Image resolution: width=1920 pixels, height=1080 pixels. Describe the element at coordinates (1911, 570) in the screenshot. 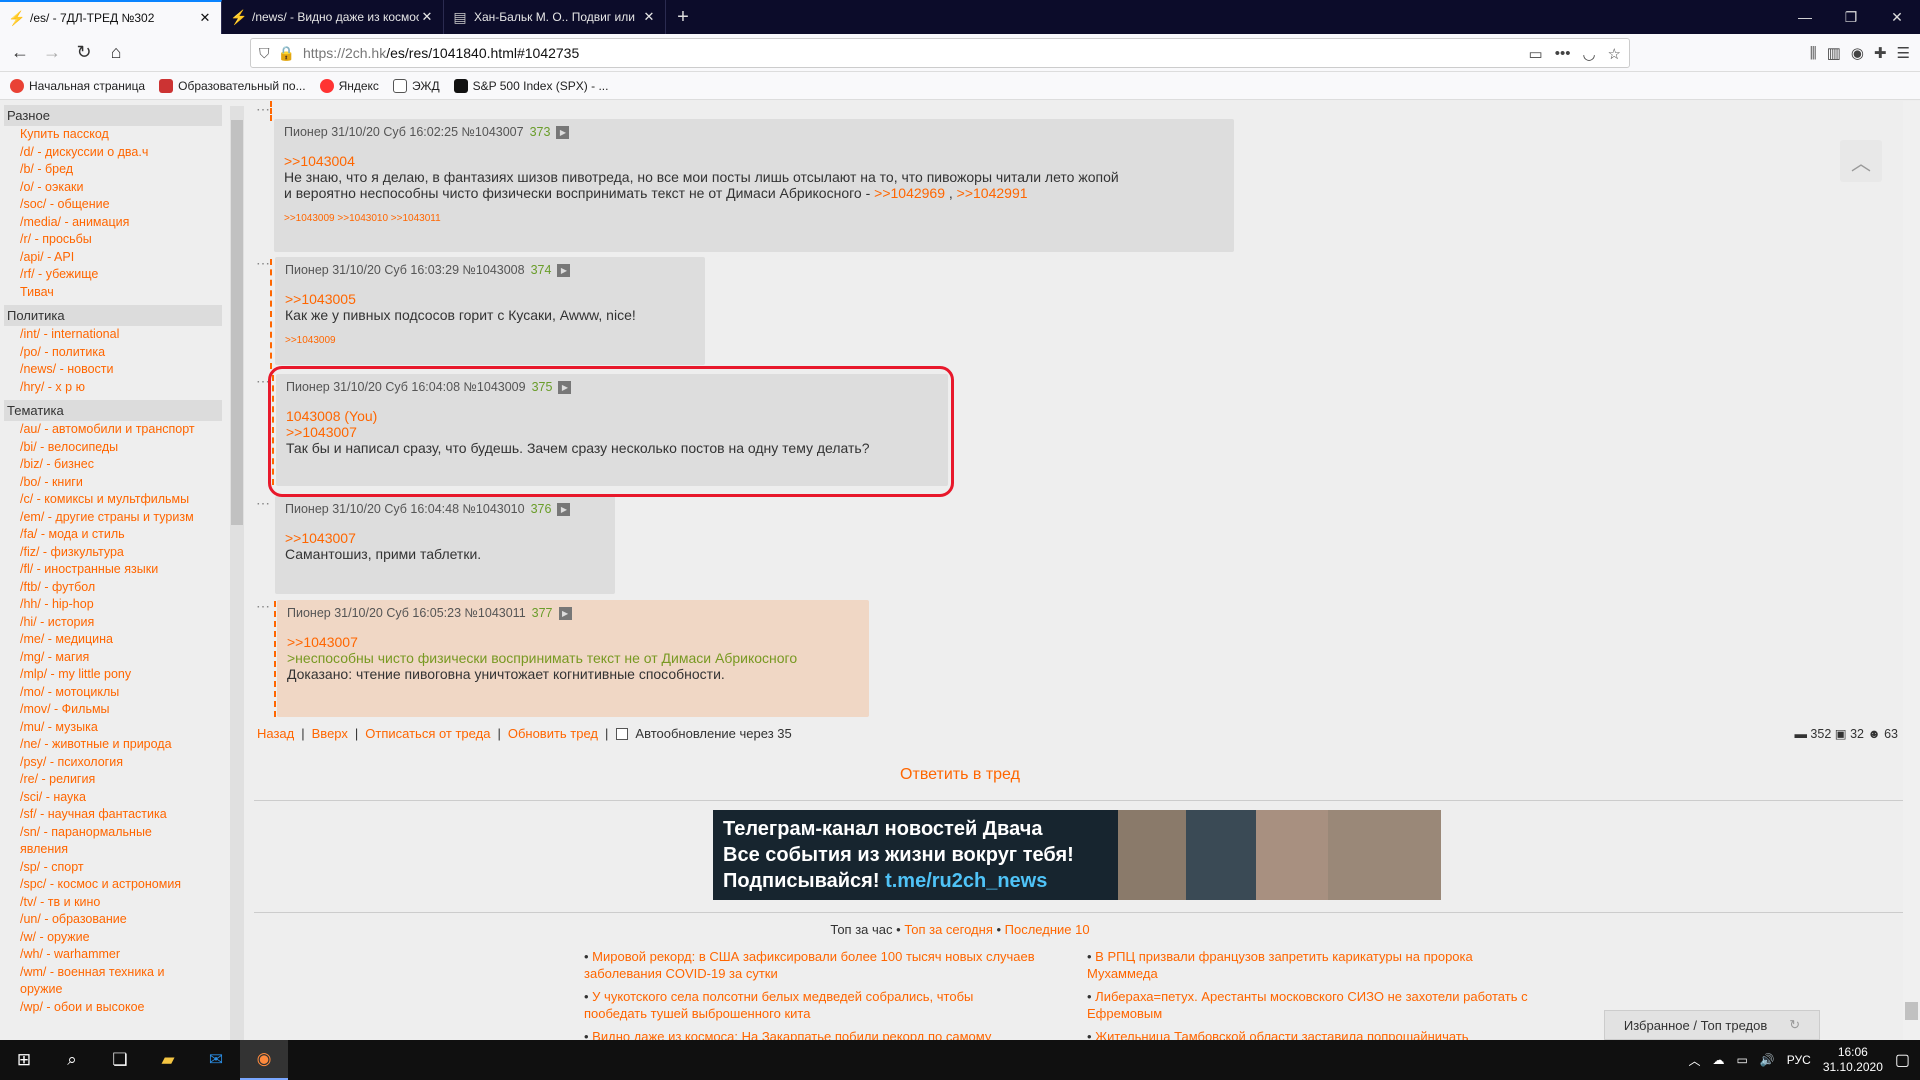

I see `page-scrollbar` at that location.